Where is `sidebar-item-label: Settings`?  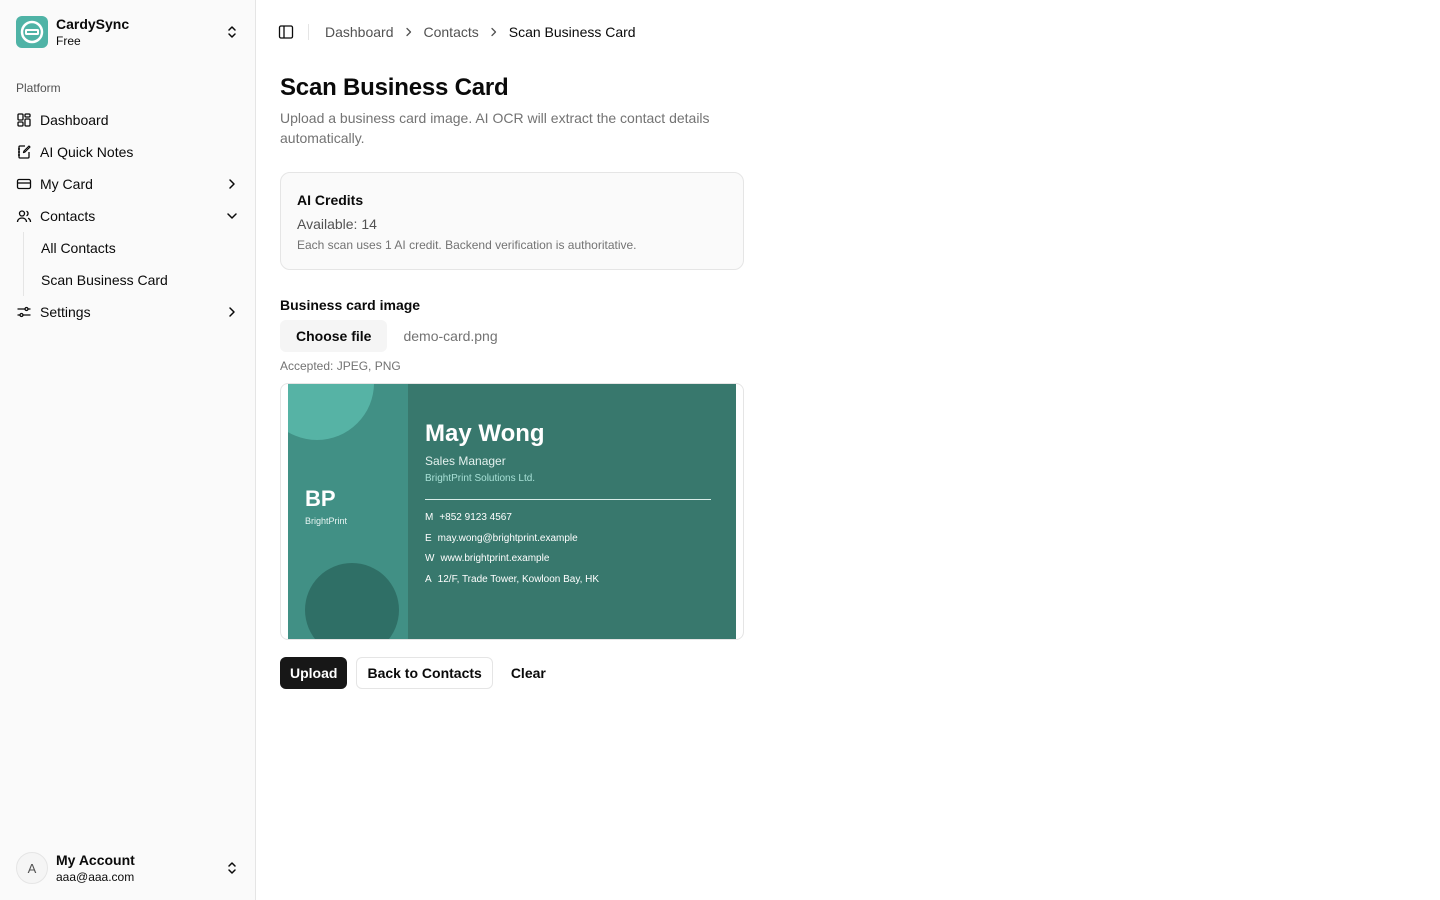
sidebar-item-label: Settings is located at coordinates (65, 312).